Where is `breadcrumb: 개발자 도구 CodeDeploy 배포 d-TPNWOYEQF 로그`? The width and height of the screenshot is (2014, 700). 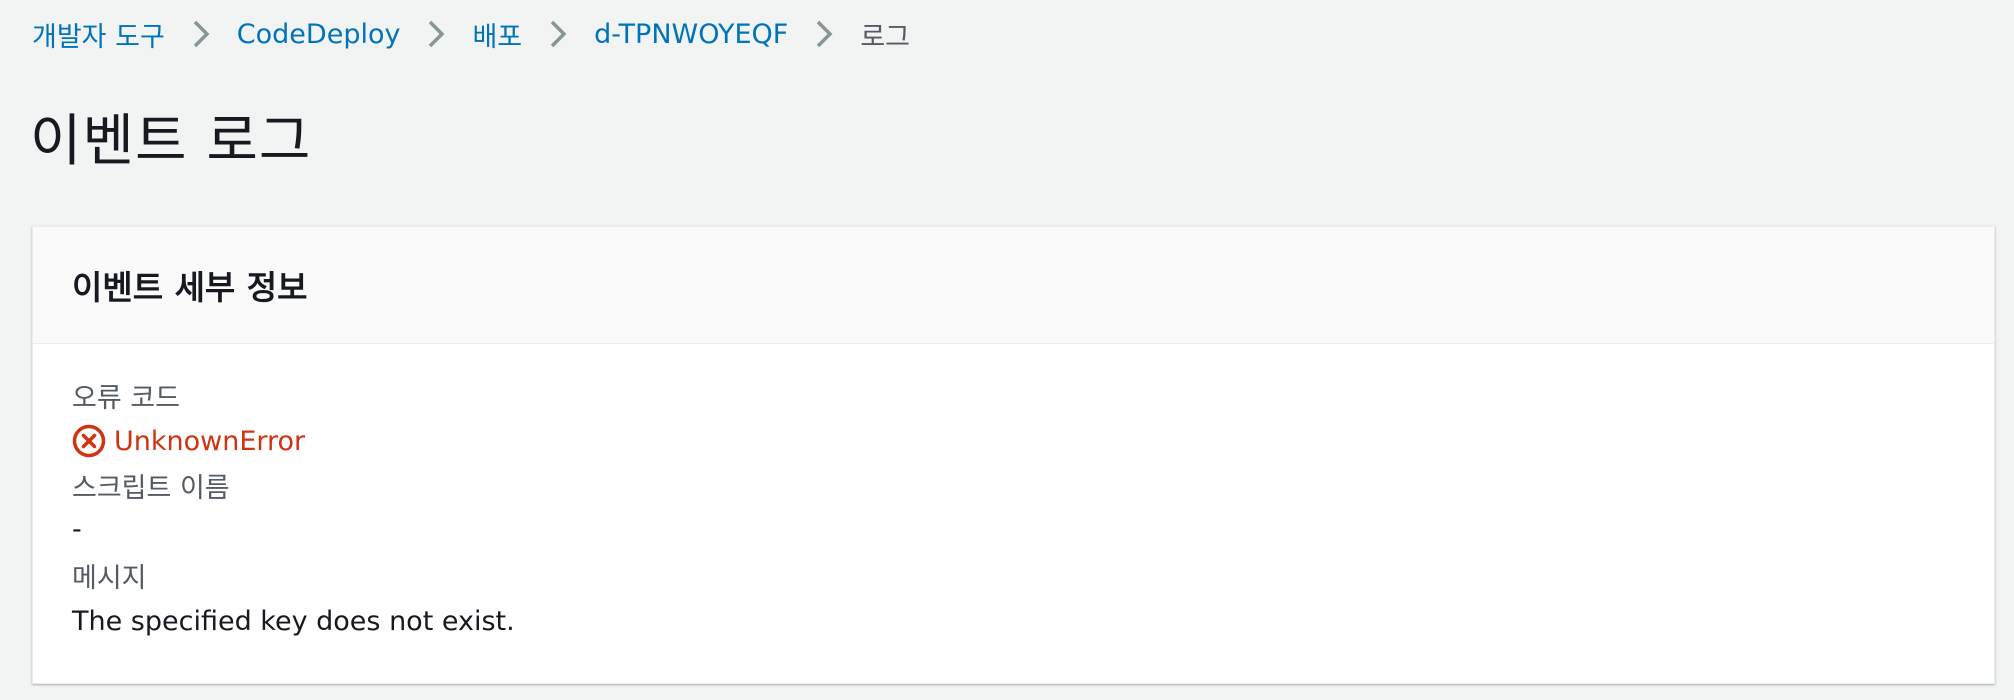 breadcrumb: 개발자 도구 CodeDeploy 배포 d-TPNWOYEQF 로그 is located at coordinates (471, 34).